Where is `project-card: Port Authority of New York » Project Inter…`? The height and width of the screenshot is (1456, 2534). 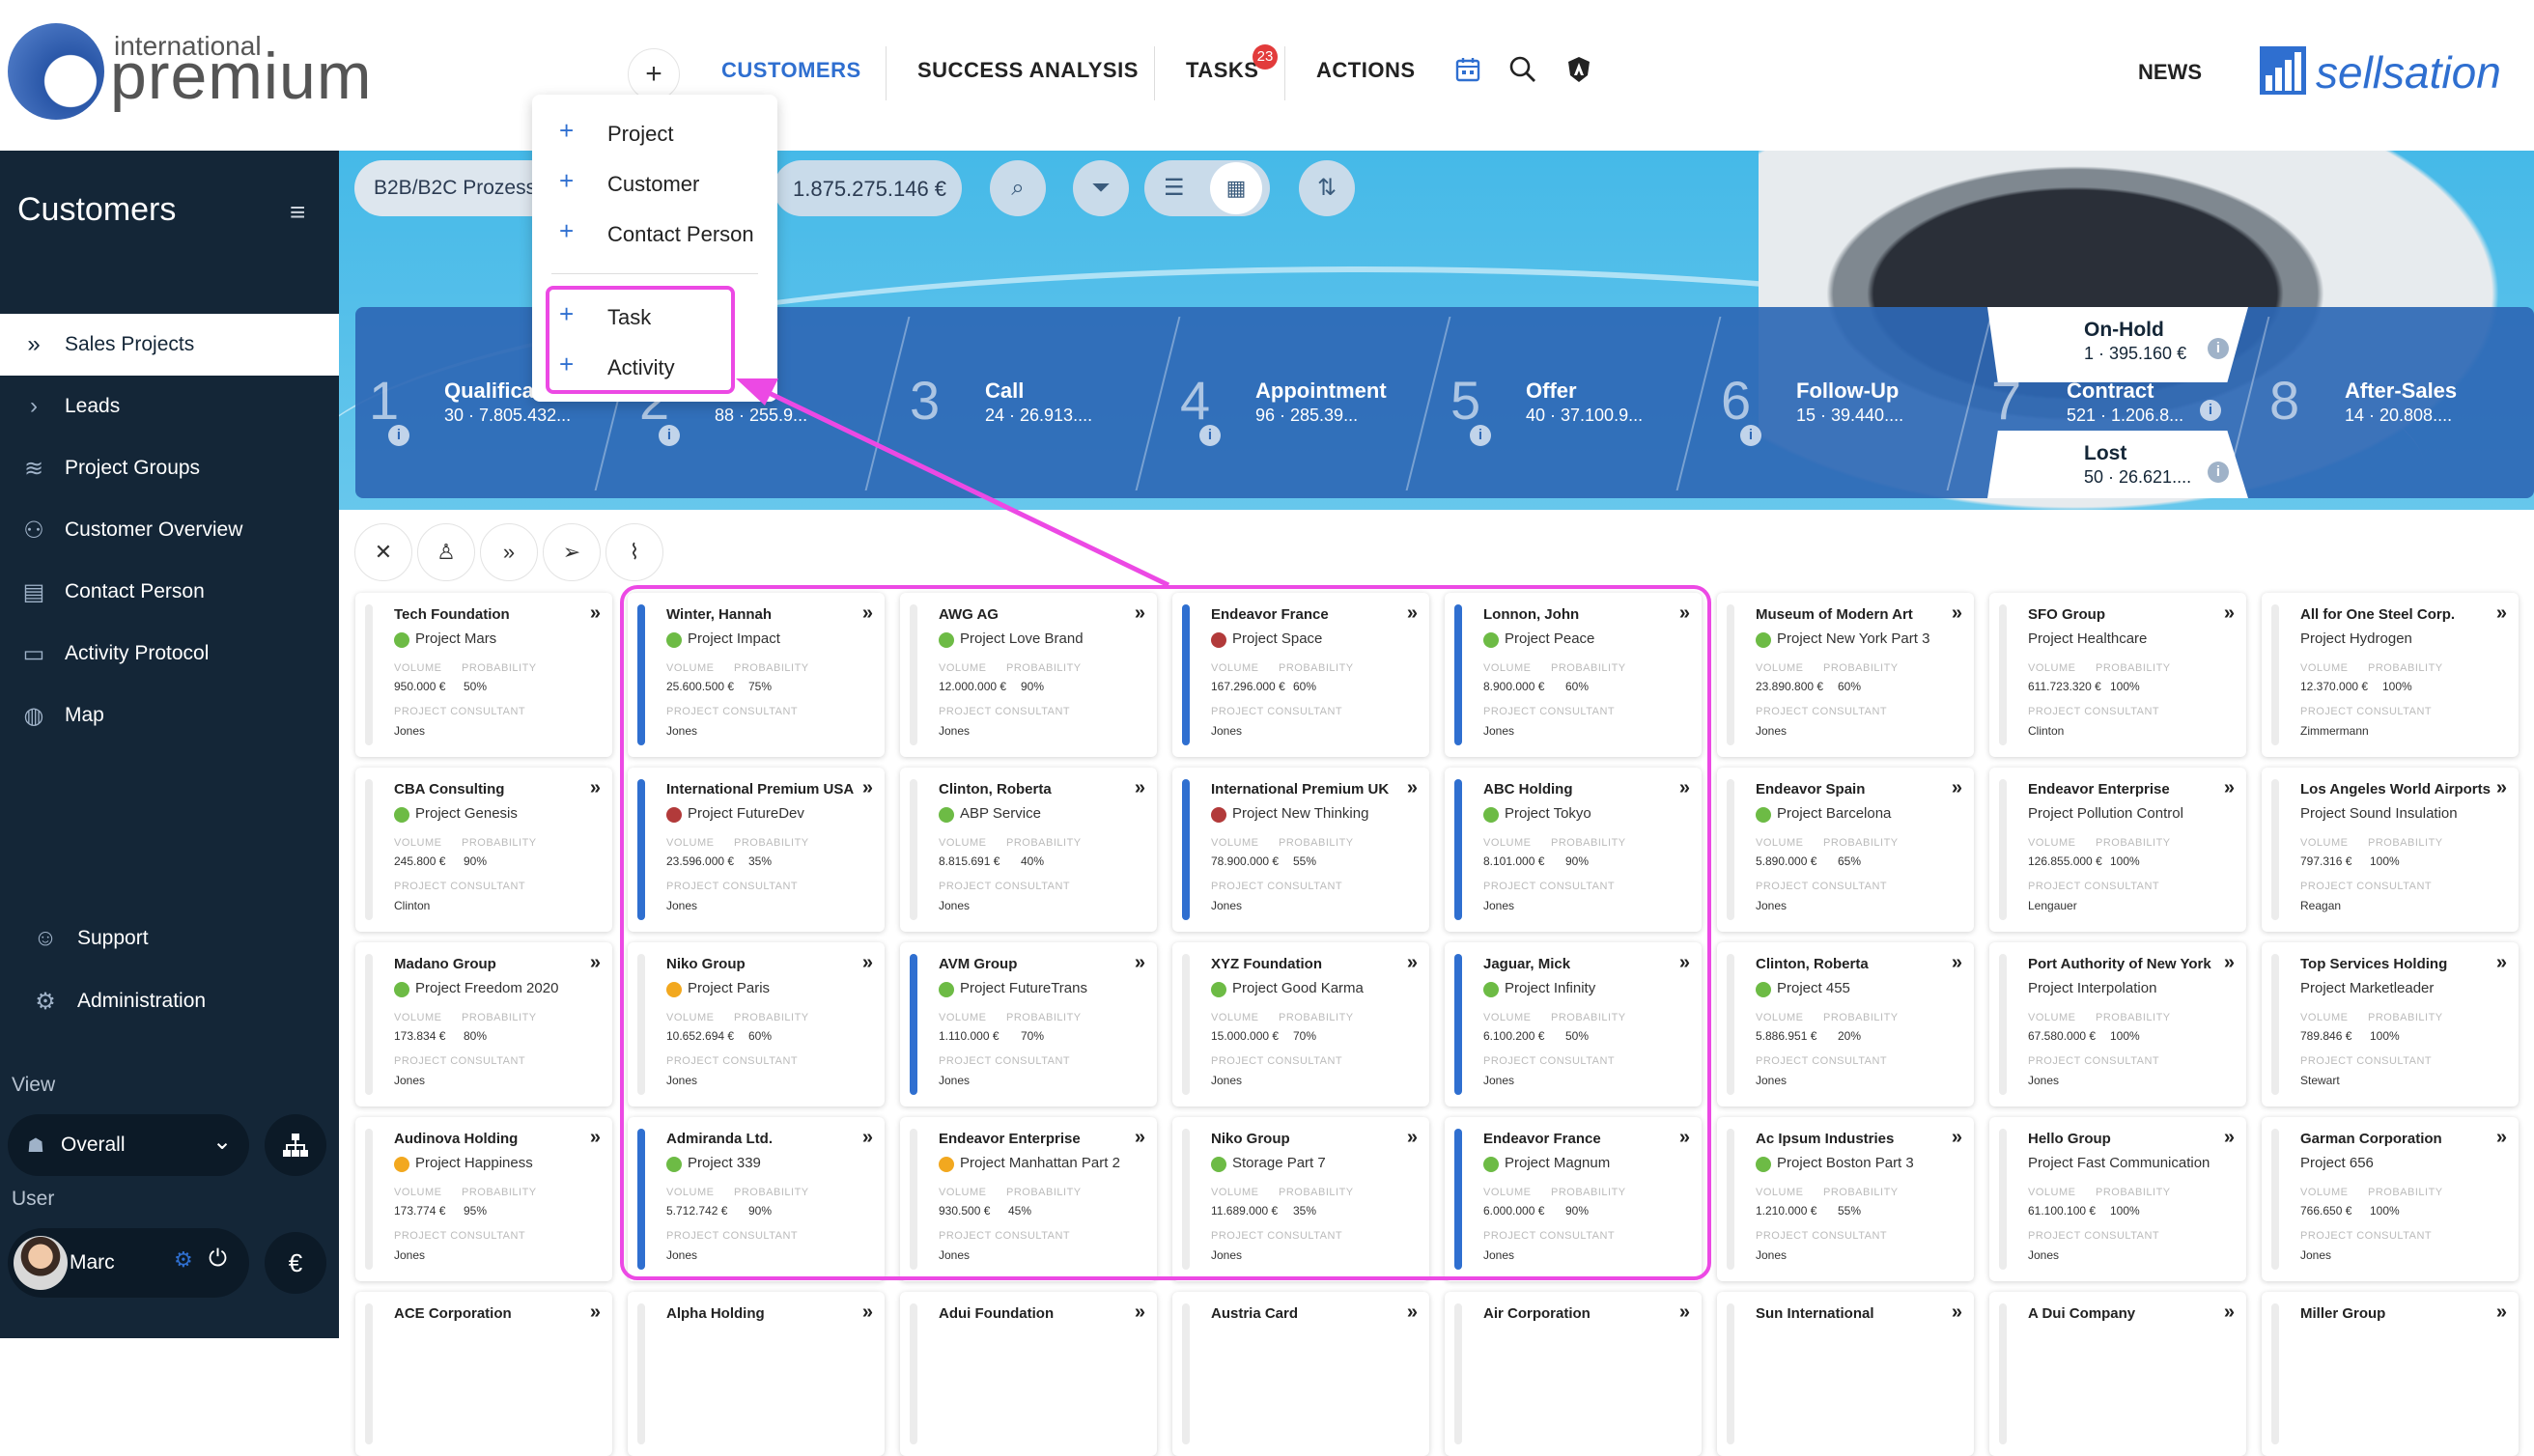
project-card: Port Authority of New York » Project Inter… is located at coordinates (2117, 1024).